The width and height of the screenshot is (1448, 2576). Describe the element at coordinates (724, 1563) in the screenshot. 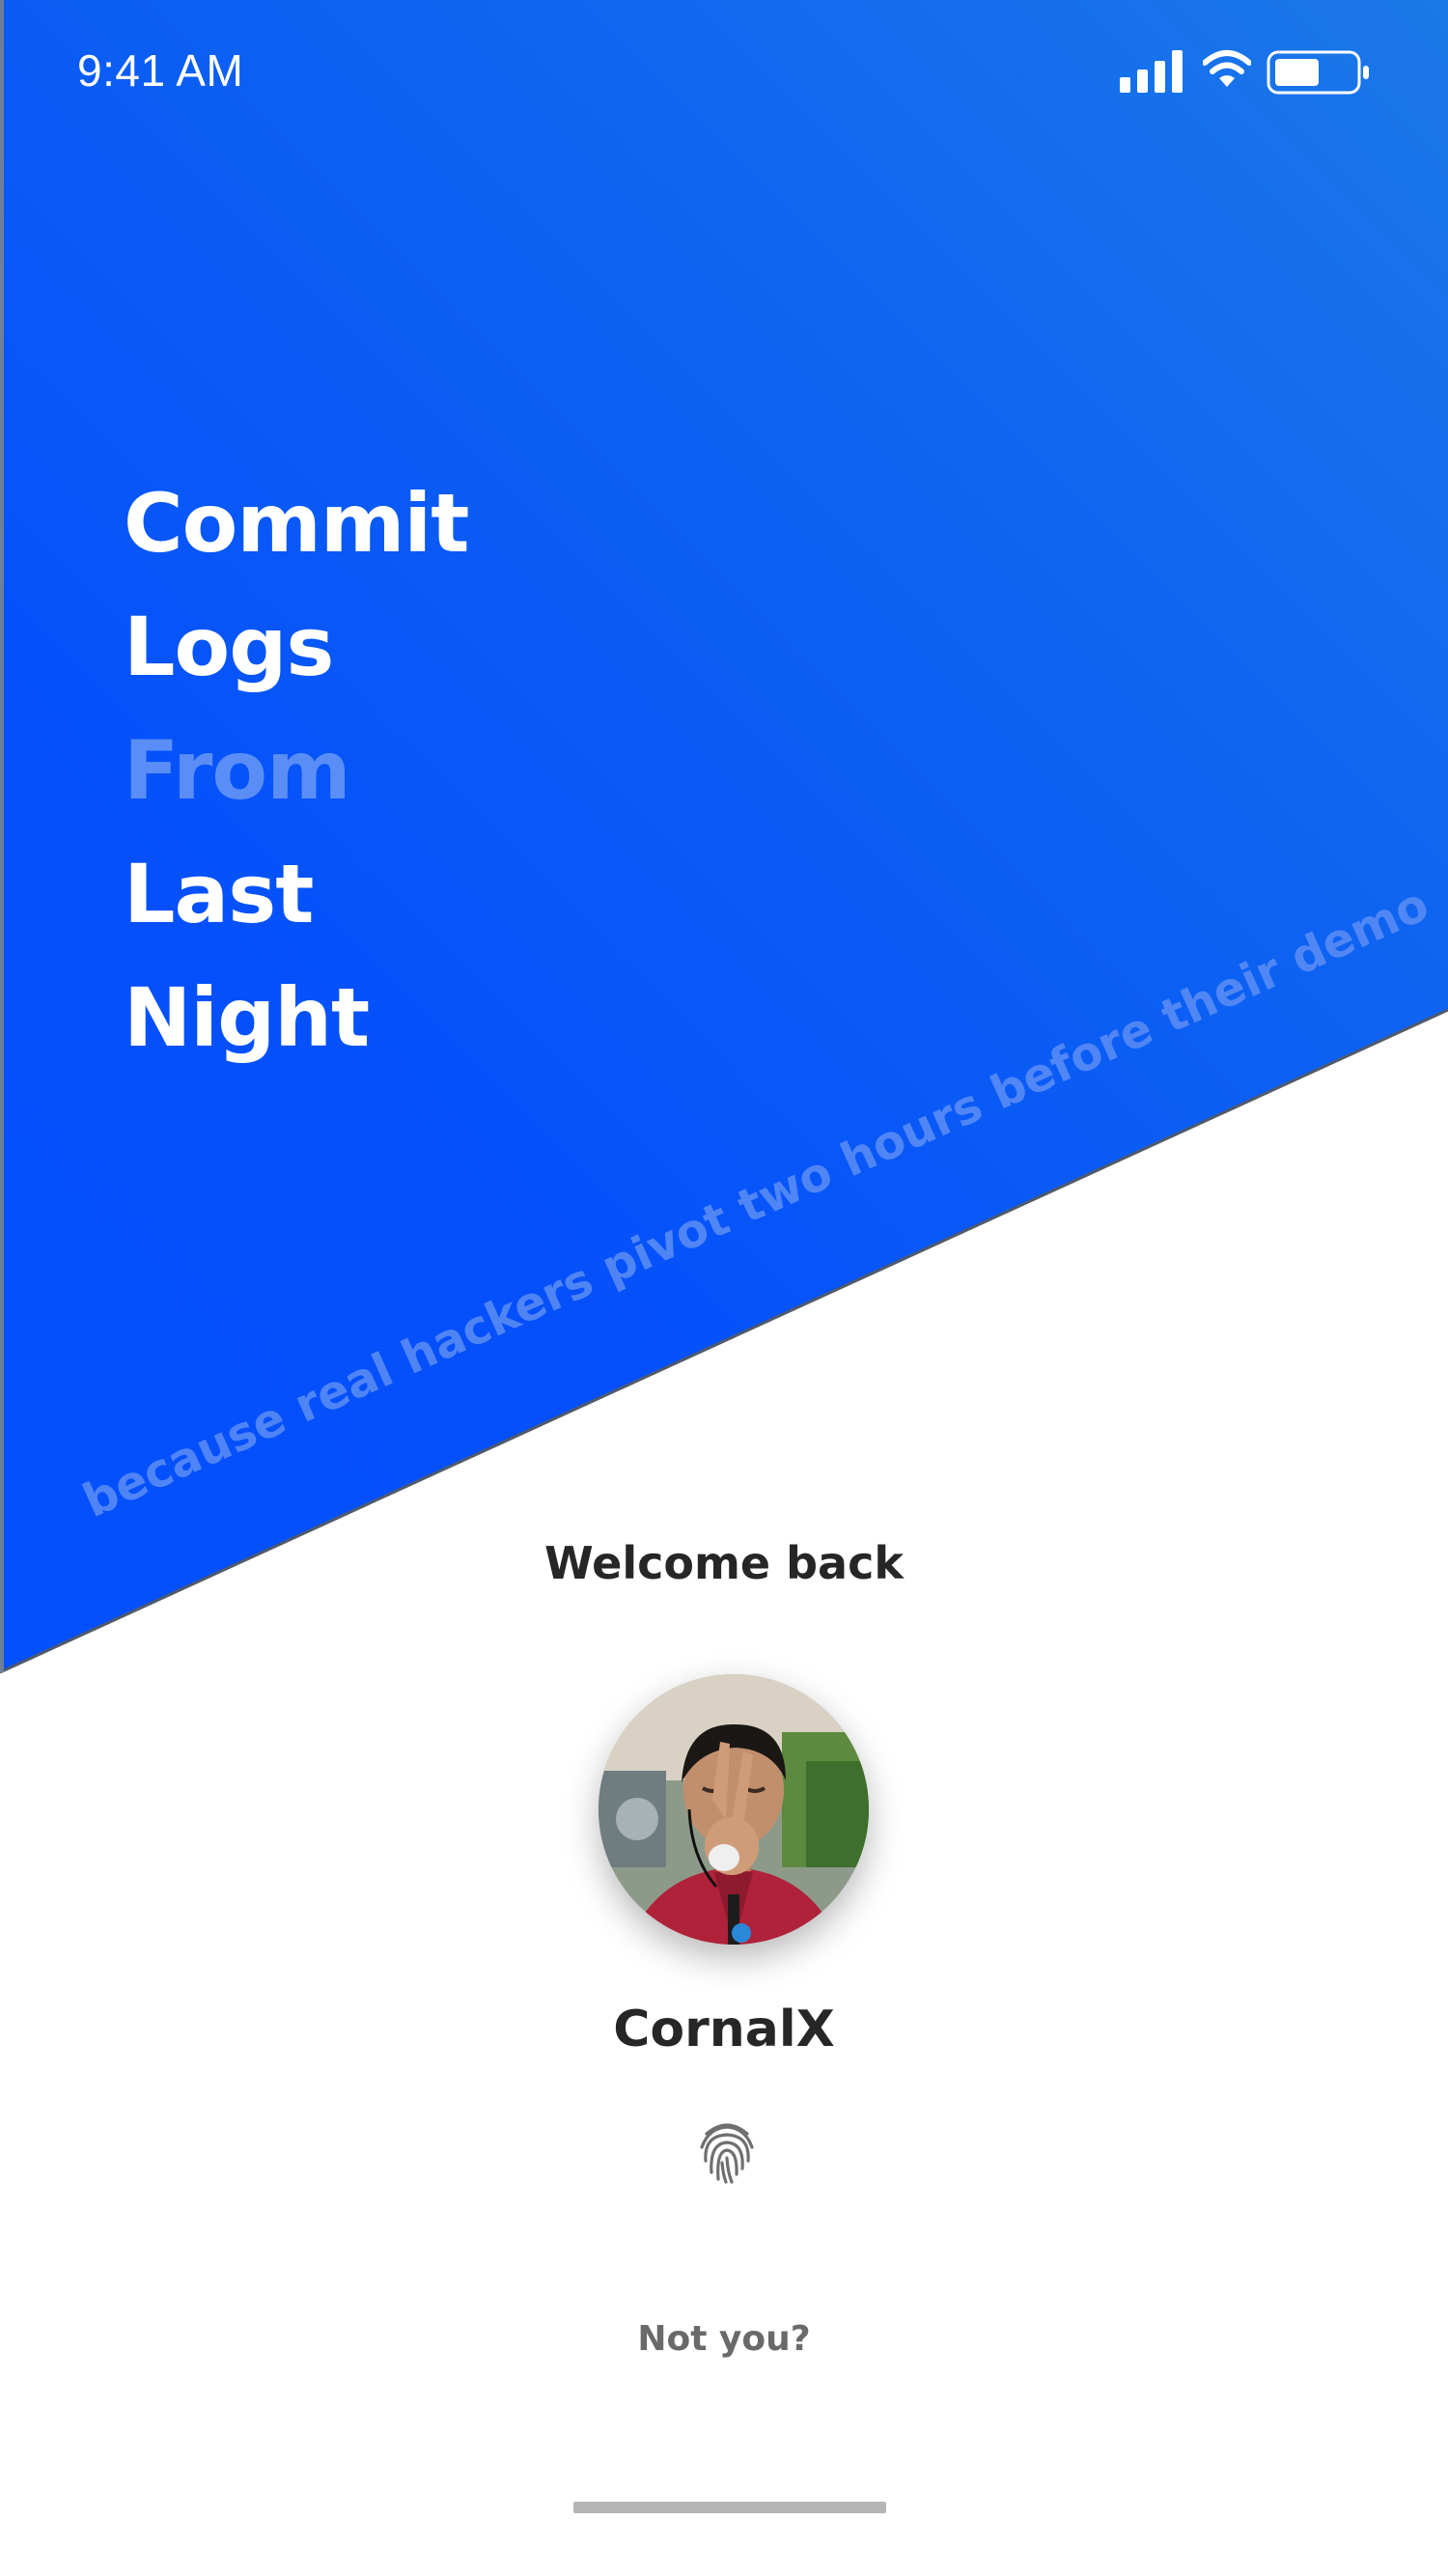

I see `welcome-heading: Welcome back` at that location.